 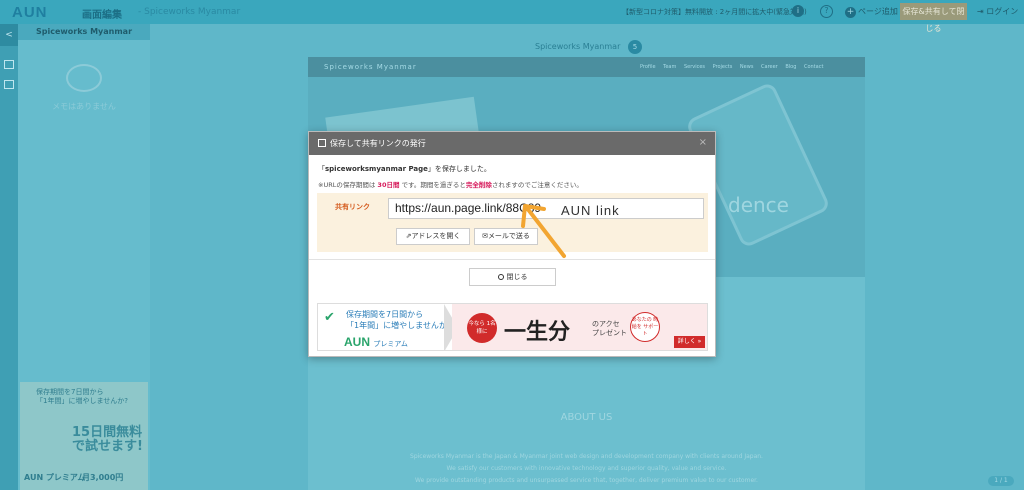 What do you see at coordinates (758, 205) in the screenshot?
I see `hero-text: dence` at bounding box center [758, 205].